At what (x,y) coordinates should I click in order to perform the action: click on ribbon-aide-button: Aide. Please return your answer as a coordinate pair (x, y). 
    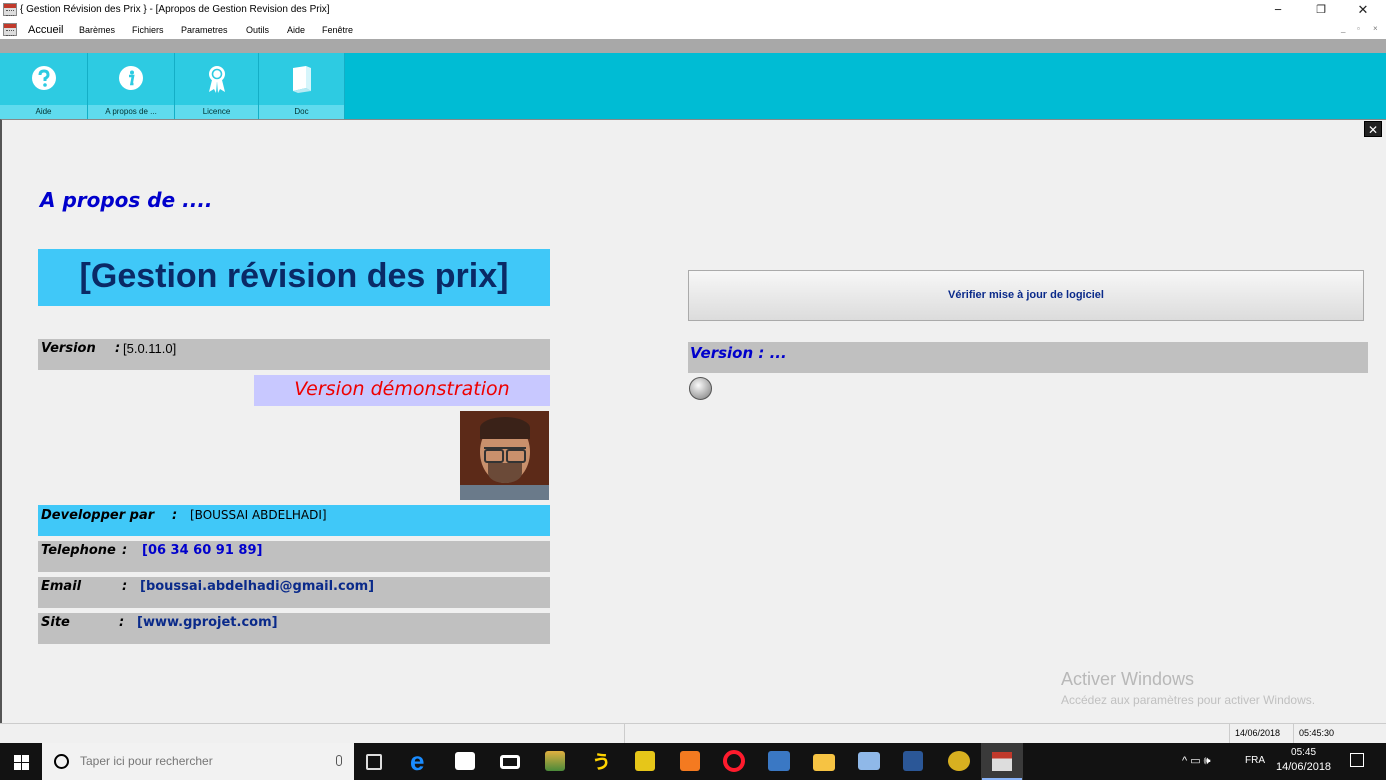
    Looking at the image, I should click on (44, 86).